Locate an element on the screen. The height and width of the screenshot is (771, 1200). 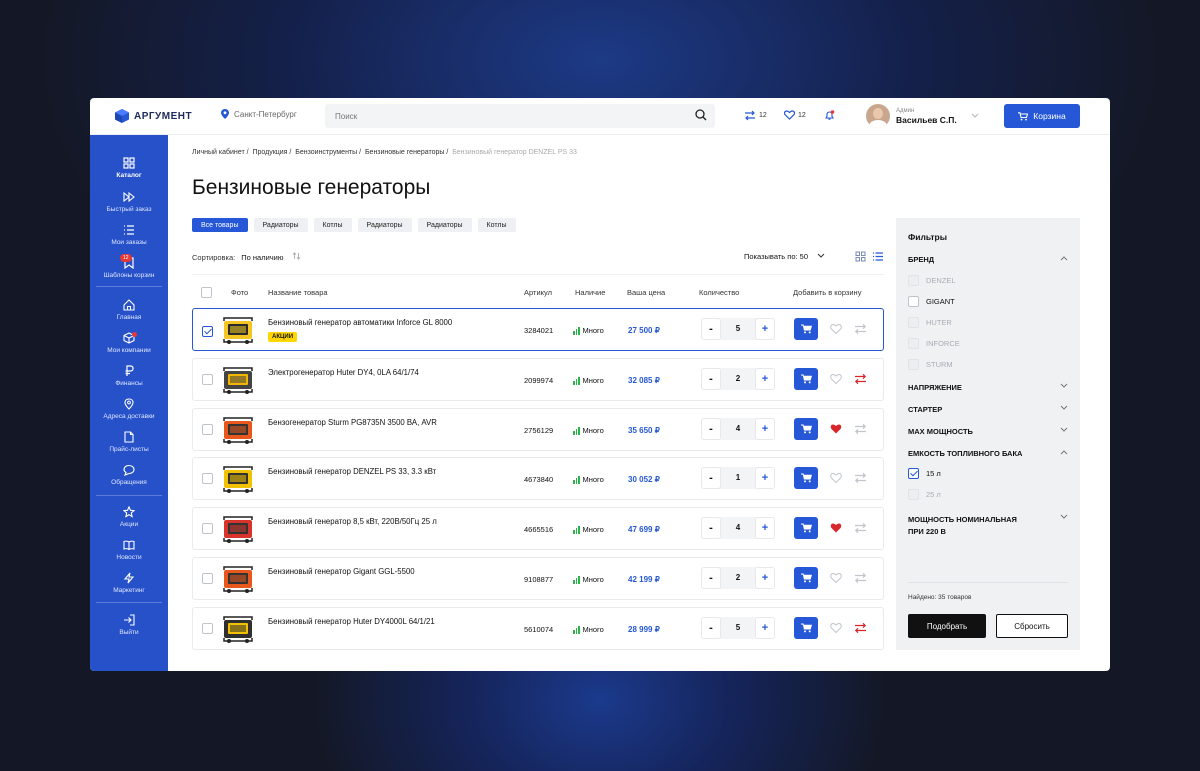
sidebar-item-requests: Обращения is located at coordinates (129, 475).